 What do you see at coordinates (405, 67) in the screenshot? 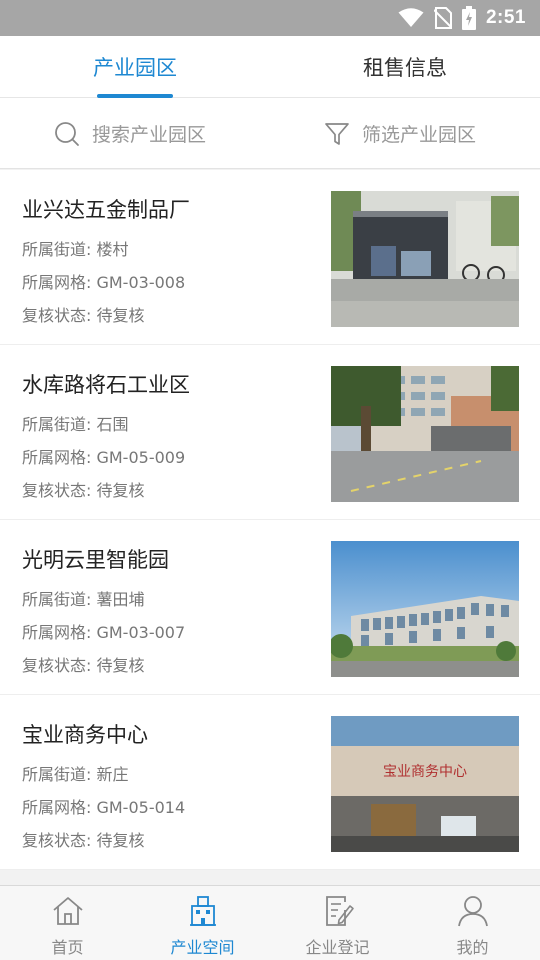
I see `tab-rent-sale-info: 租售信息` at bounding box center [405, 67].